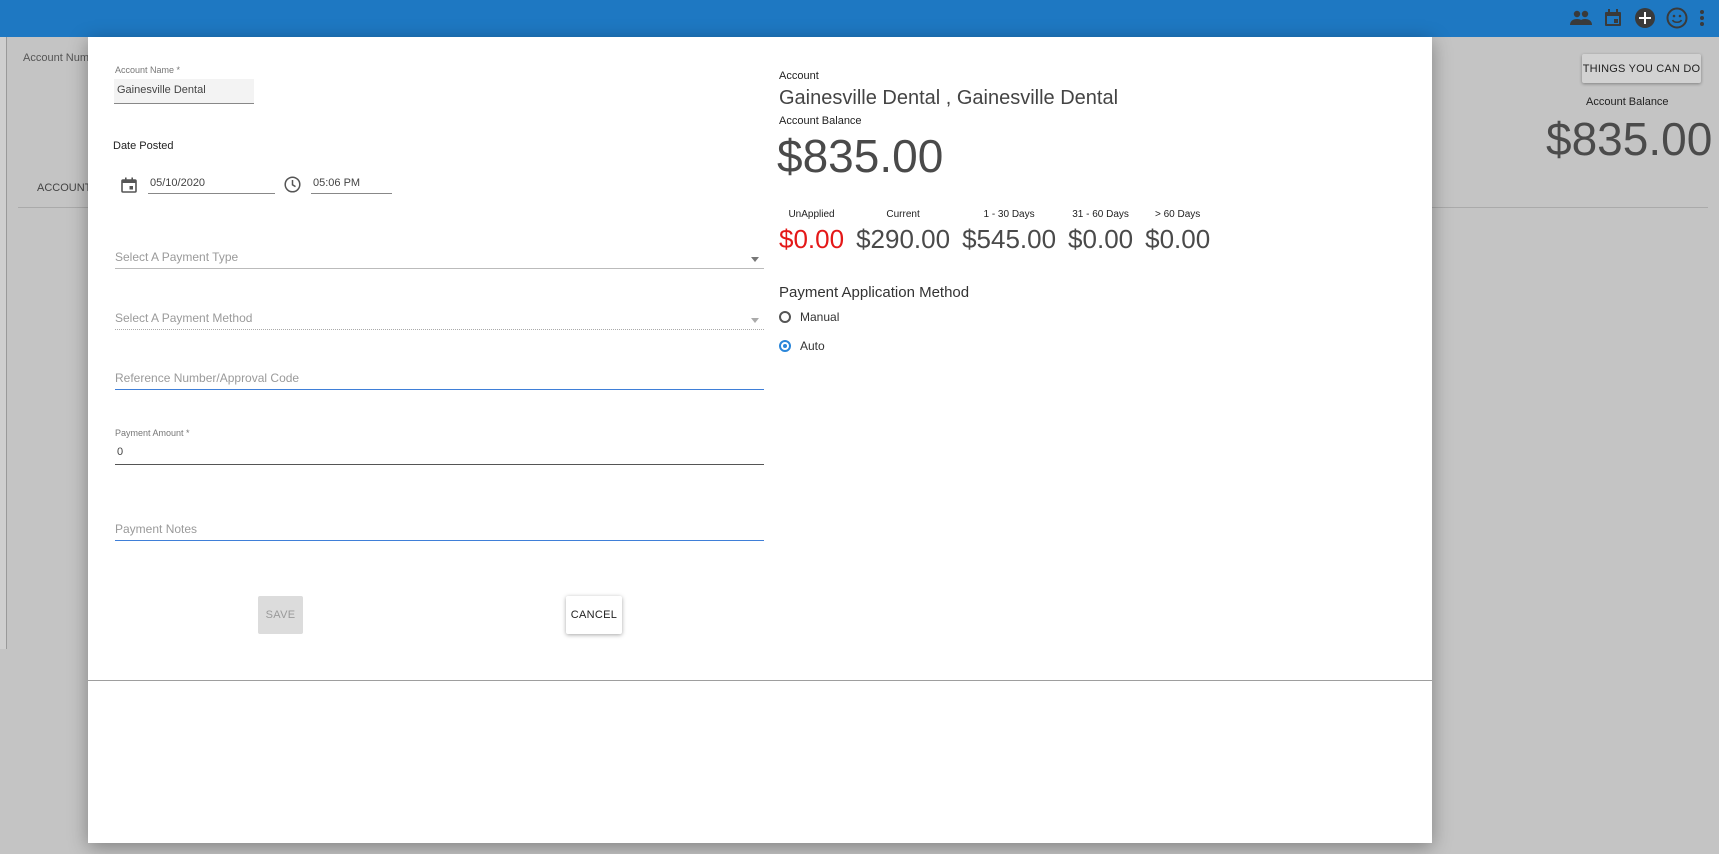 The height and width of the screenshot is (854, 1719). Describe the element at coordinates (178, 183) in the screenshot. I see `date-value: 05/10/2020` at that location.